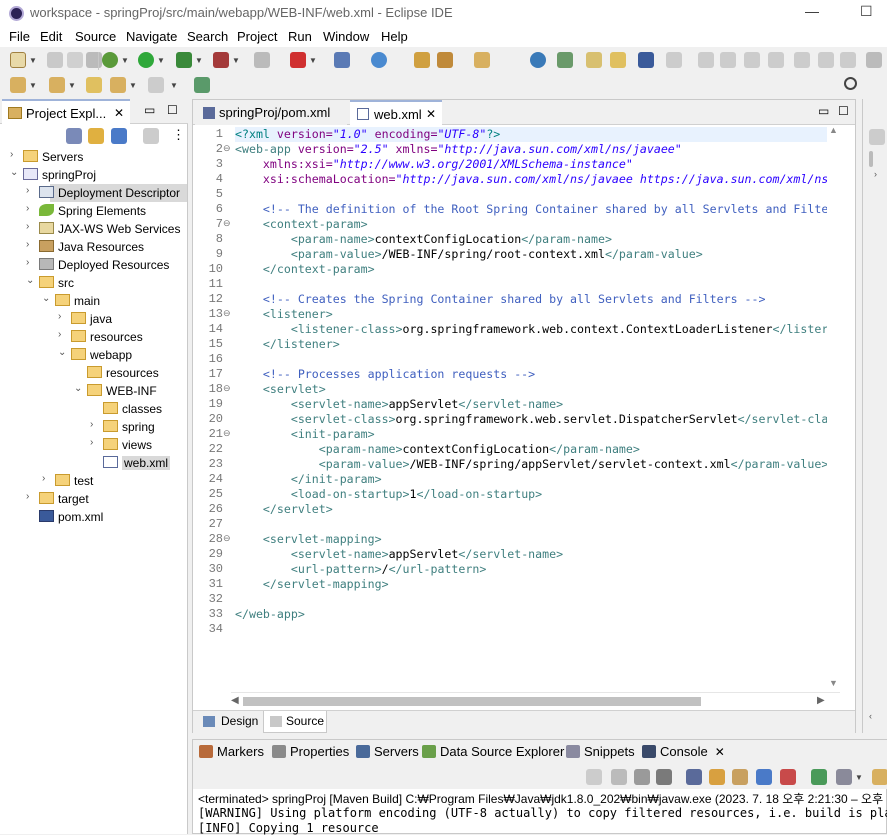 The width and height of the screenshot is (887, 835). I want to click on tree-item: › target, so click(93, 499).